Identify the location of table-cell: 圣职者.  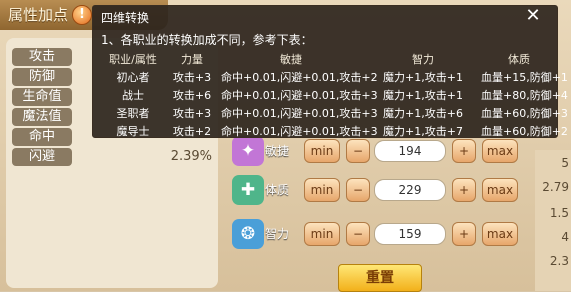
(133, 113).